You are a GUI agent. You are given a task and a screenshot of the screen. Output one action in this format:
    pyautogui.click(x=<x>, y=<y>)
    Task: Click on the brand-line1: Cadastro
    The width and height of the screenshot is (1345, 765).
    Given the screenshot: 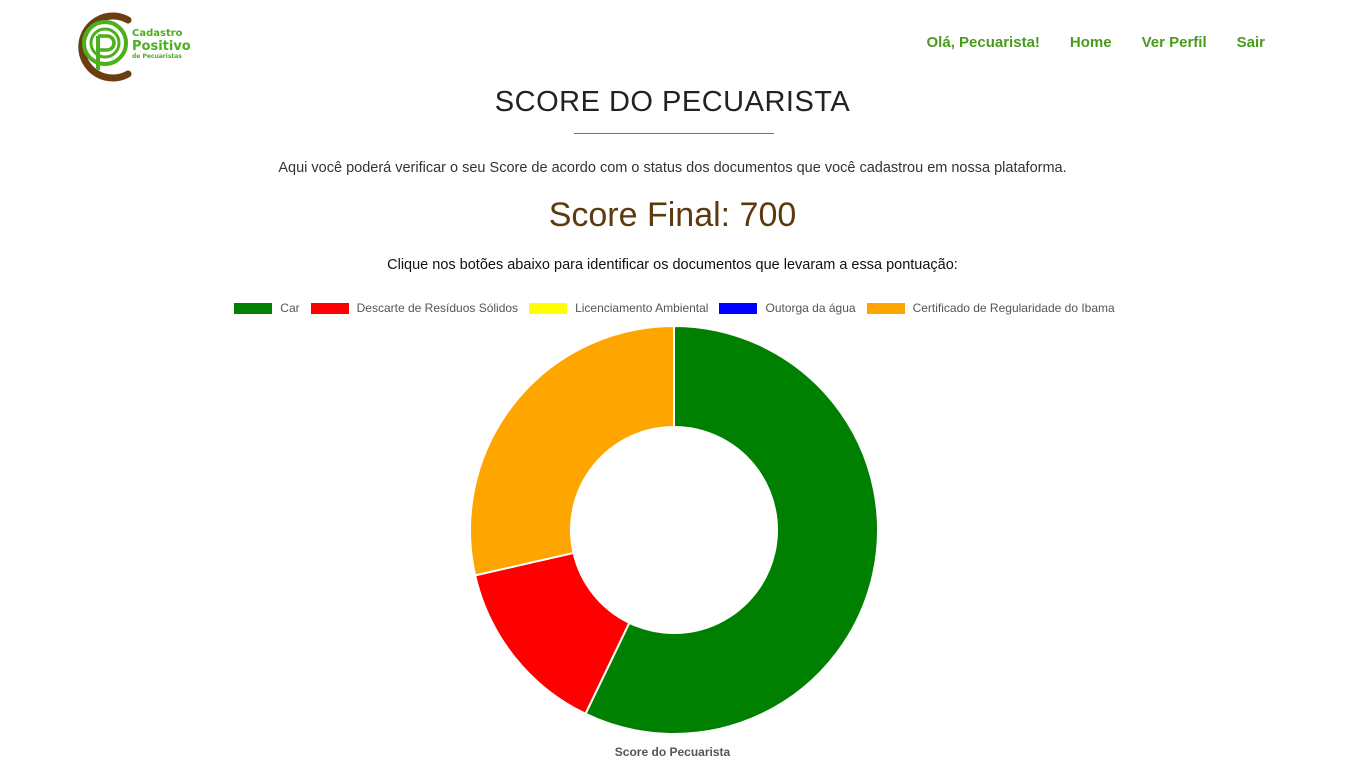 What is the action you would take?
    pyautogui.click(x=157, y=33)
    